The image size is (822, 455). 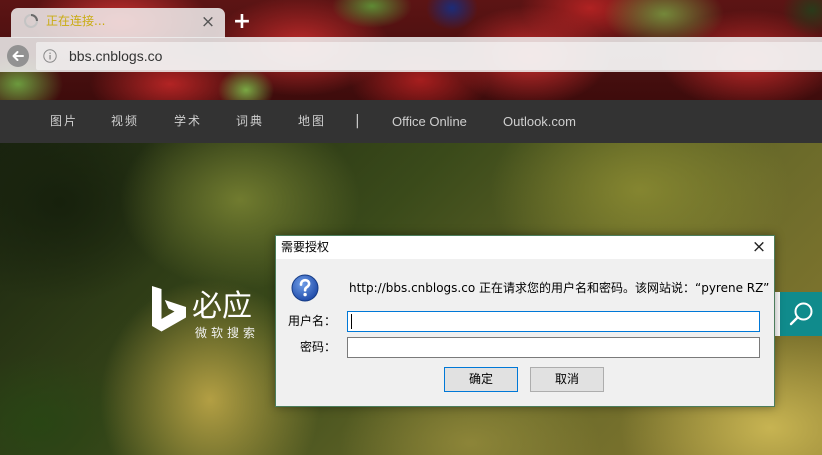 I want to click on nav-item-maps: 地图, so click(x=312, y=121).